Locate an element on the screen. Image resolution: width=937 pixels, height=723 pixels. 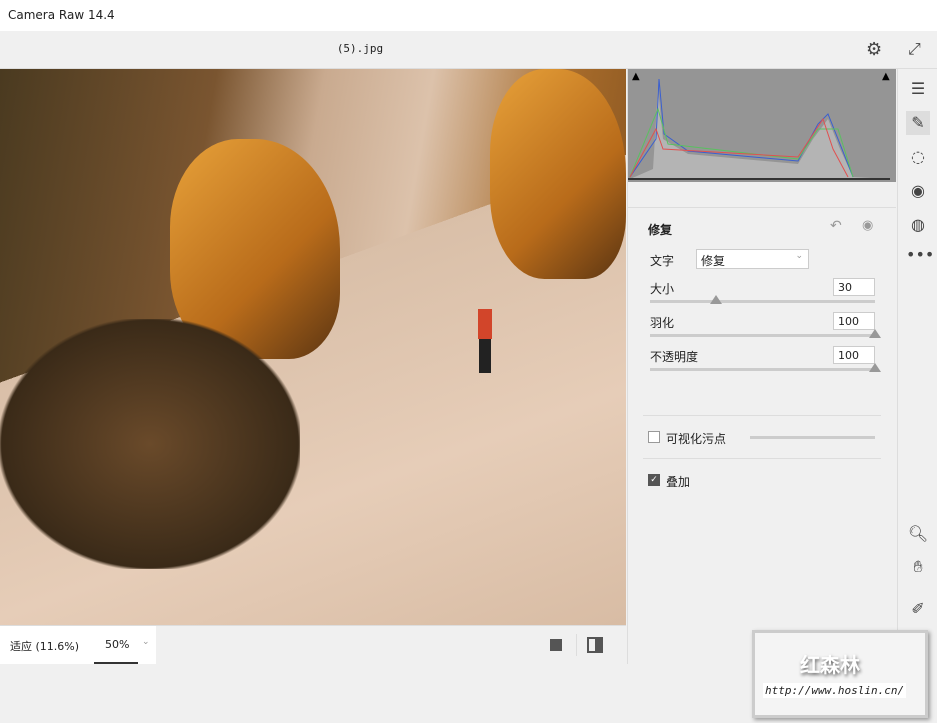
before-after-icon is located at coordinates (595, 645).